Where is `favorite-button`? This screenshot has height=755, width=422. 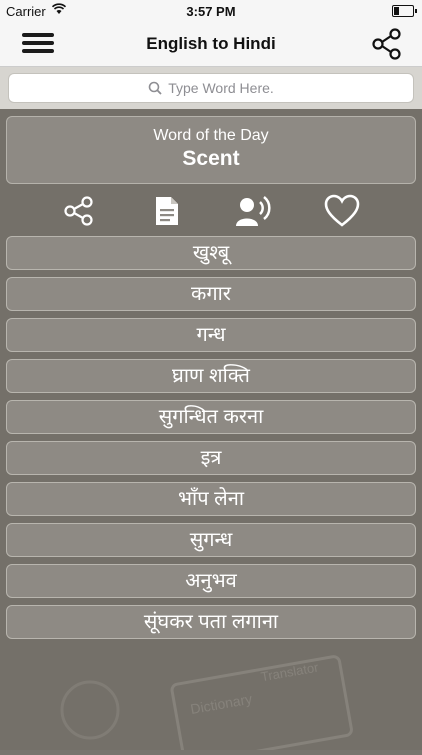 favorite-button is located at coordinates (342, 211).